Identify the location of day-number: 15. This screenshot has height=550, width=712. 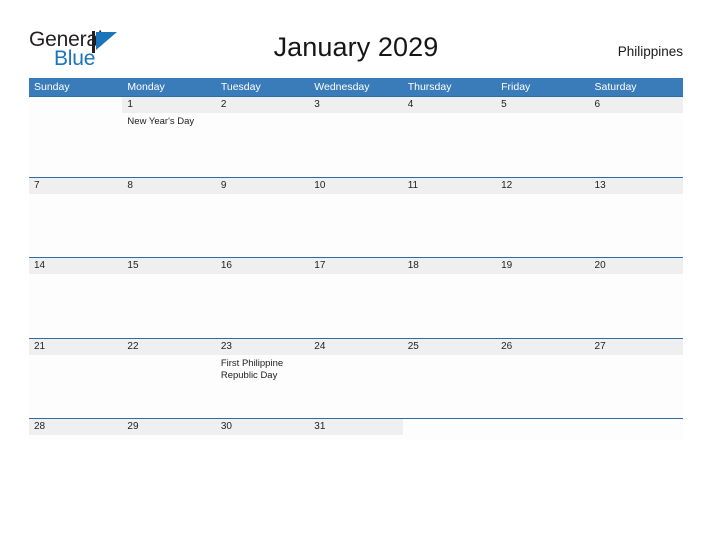
(133, 265).